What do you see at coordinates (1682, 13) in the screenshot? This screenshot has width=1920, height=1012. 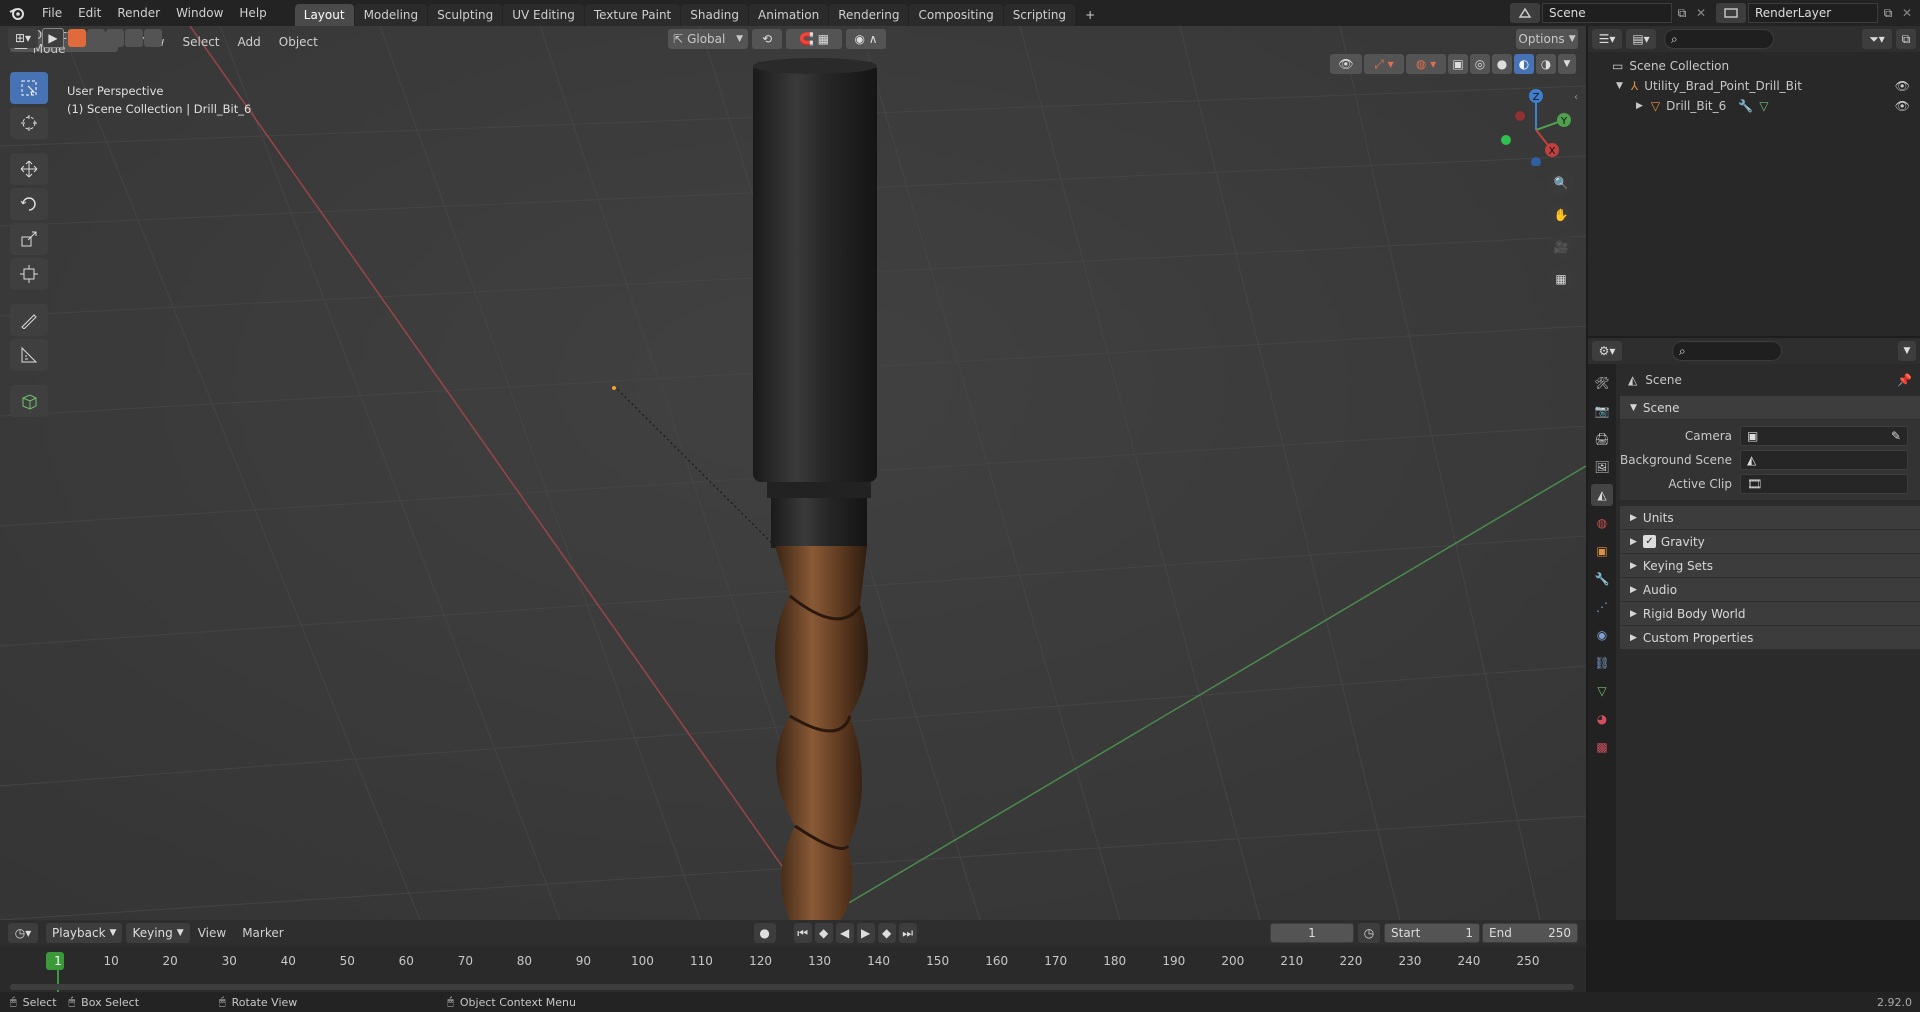 I see `new-scene-icon: ⧉` at bounding box center [1682, 13].